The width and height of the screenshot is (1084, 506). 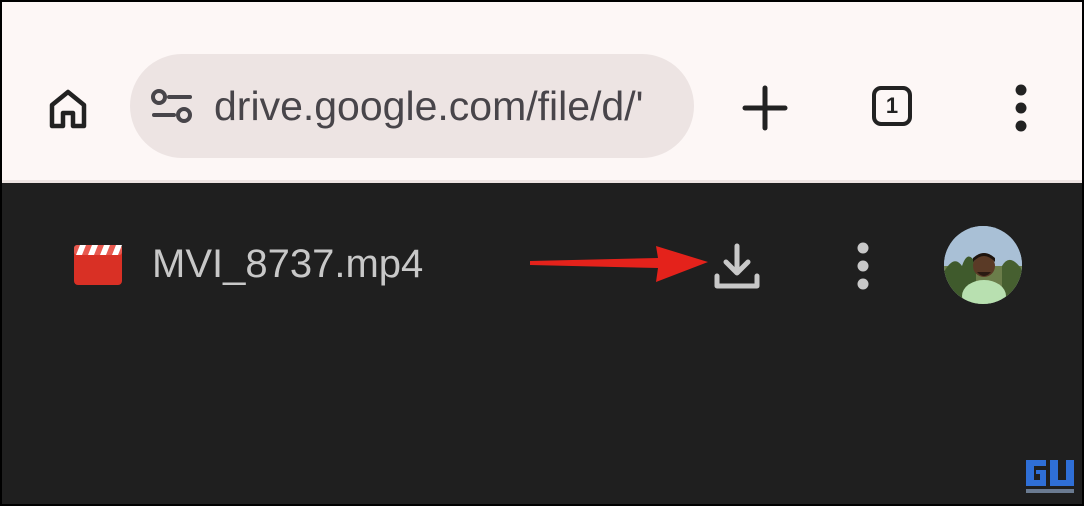 I want to click on file-more-button, so click(x=863, y=266).